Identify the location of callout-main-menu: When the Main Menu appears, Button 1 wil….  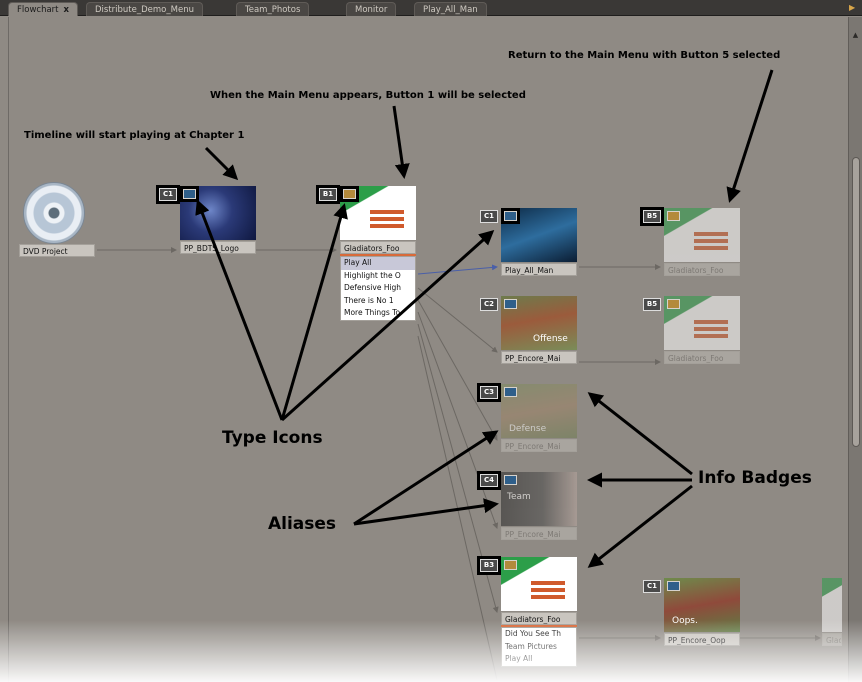
(368, 95).